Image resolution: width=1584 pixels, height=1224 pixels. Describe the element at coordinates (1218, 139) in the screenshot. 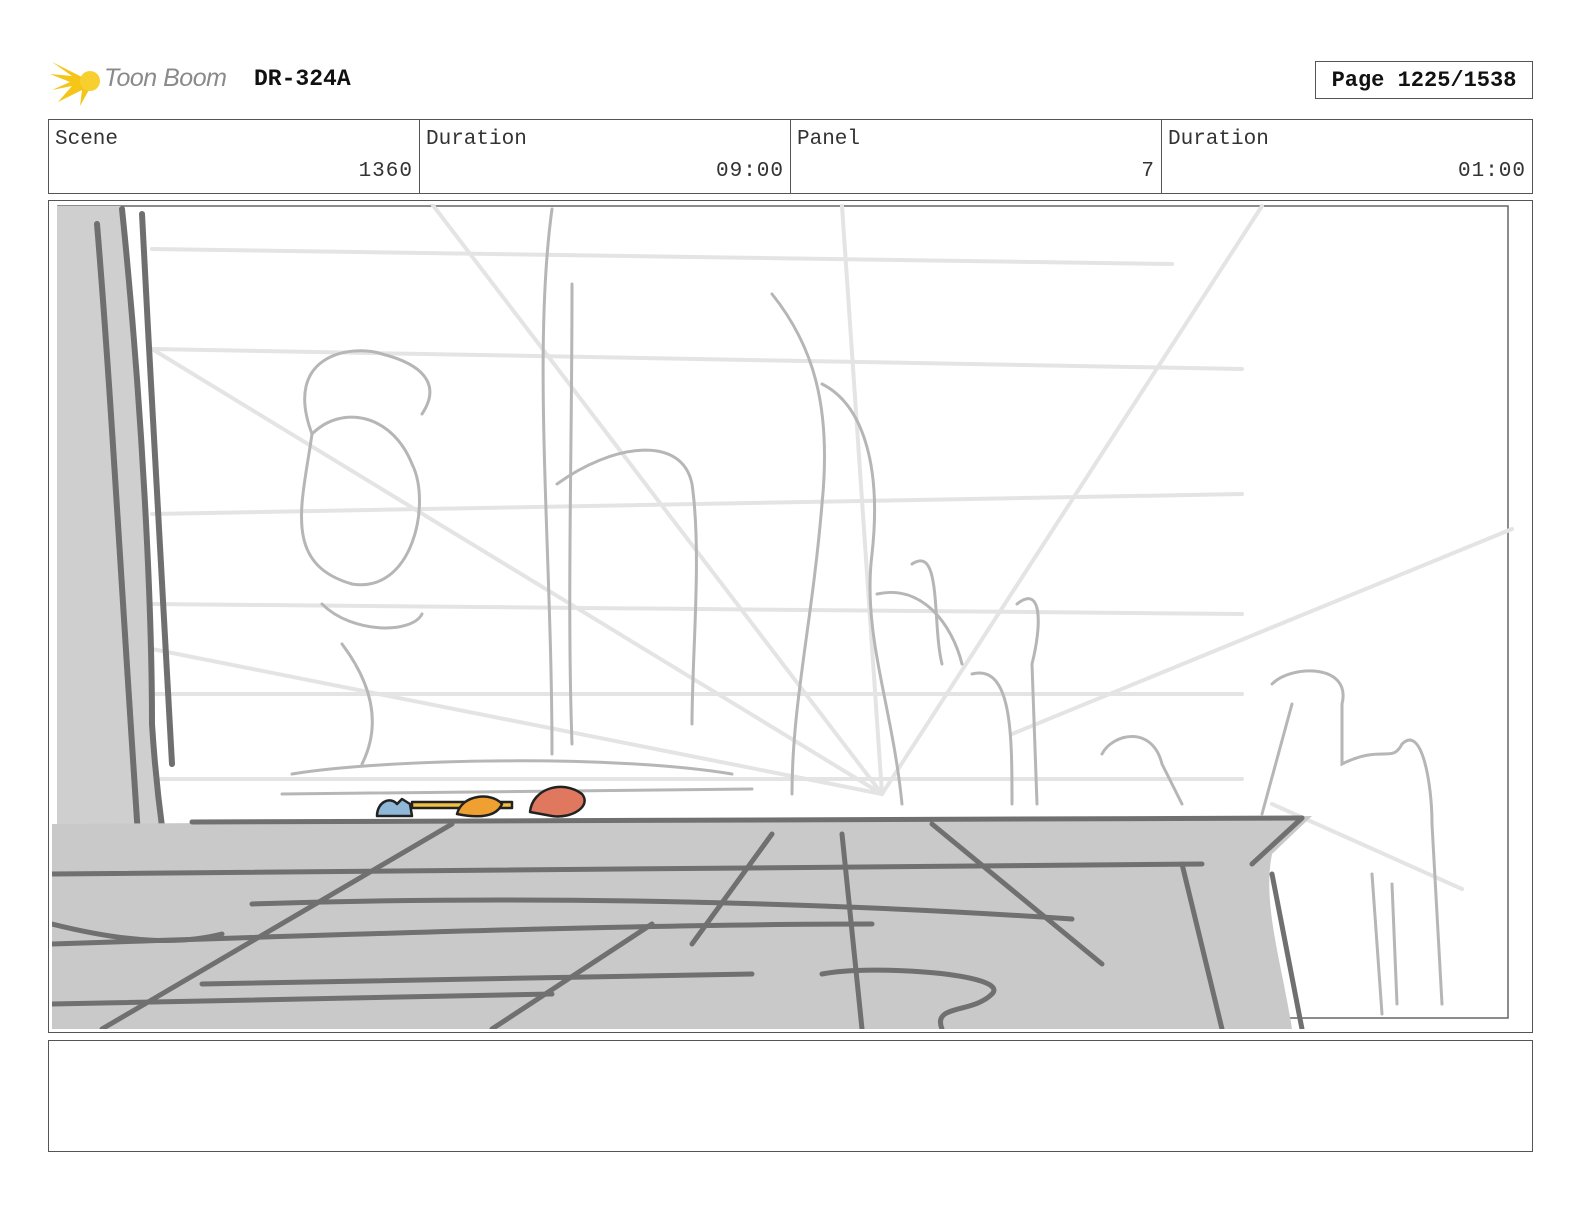

I see `panel-duration-label: Duration` at that location.